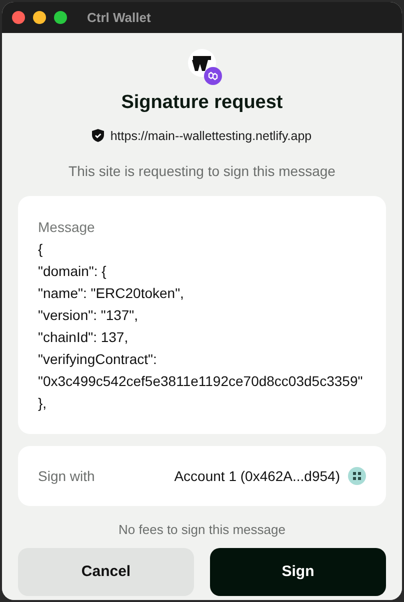 The width and height of the screenshot is (404, 602). I want to click on message-line: "domain": {, so click(73, 272).